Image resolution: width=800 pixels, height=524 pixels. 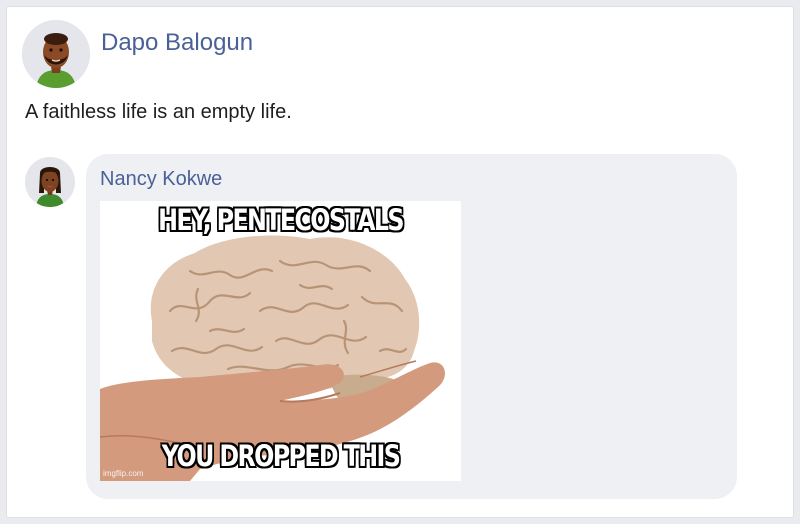 I want to click on meme-caption-bottom: YOU DROPPED THIS, so click(x=281, y=456).